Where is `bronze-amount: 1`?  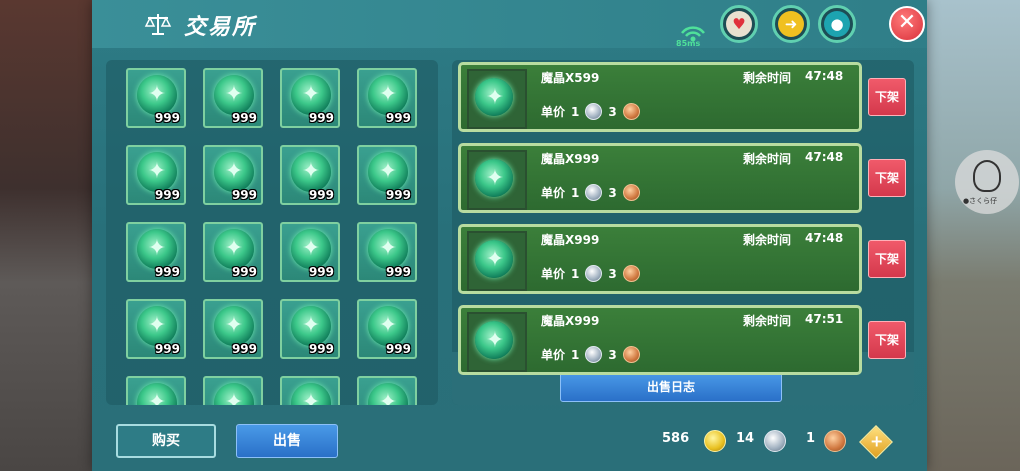 bronze-amount: 1 is located at coordinates (811, 438).